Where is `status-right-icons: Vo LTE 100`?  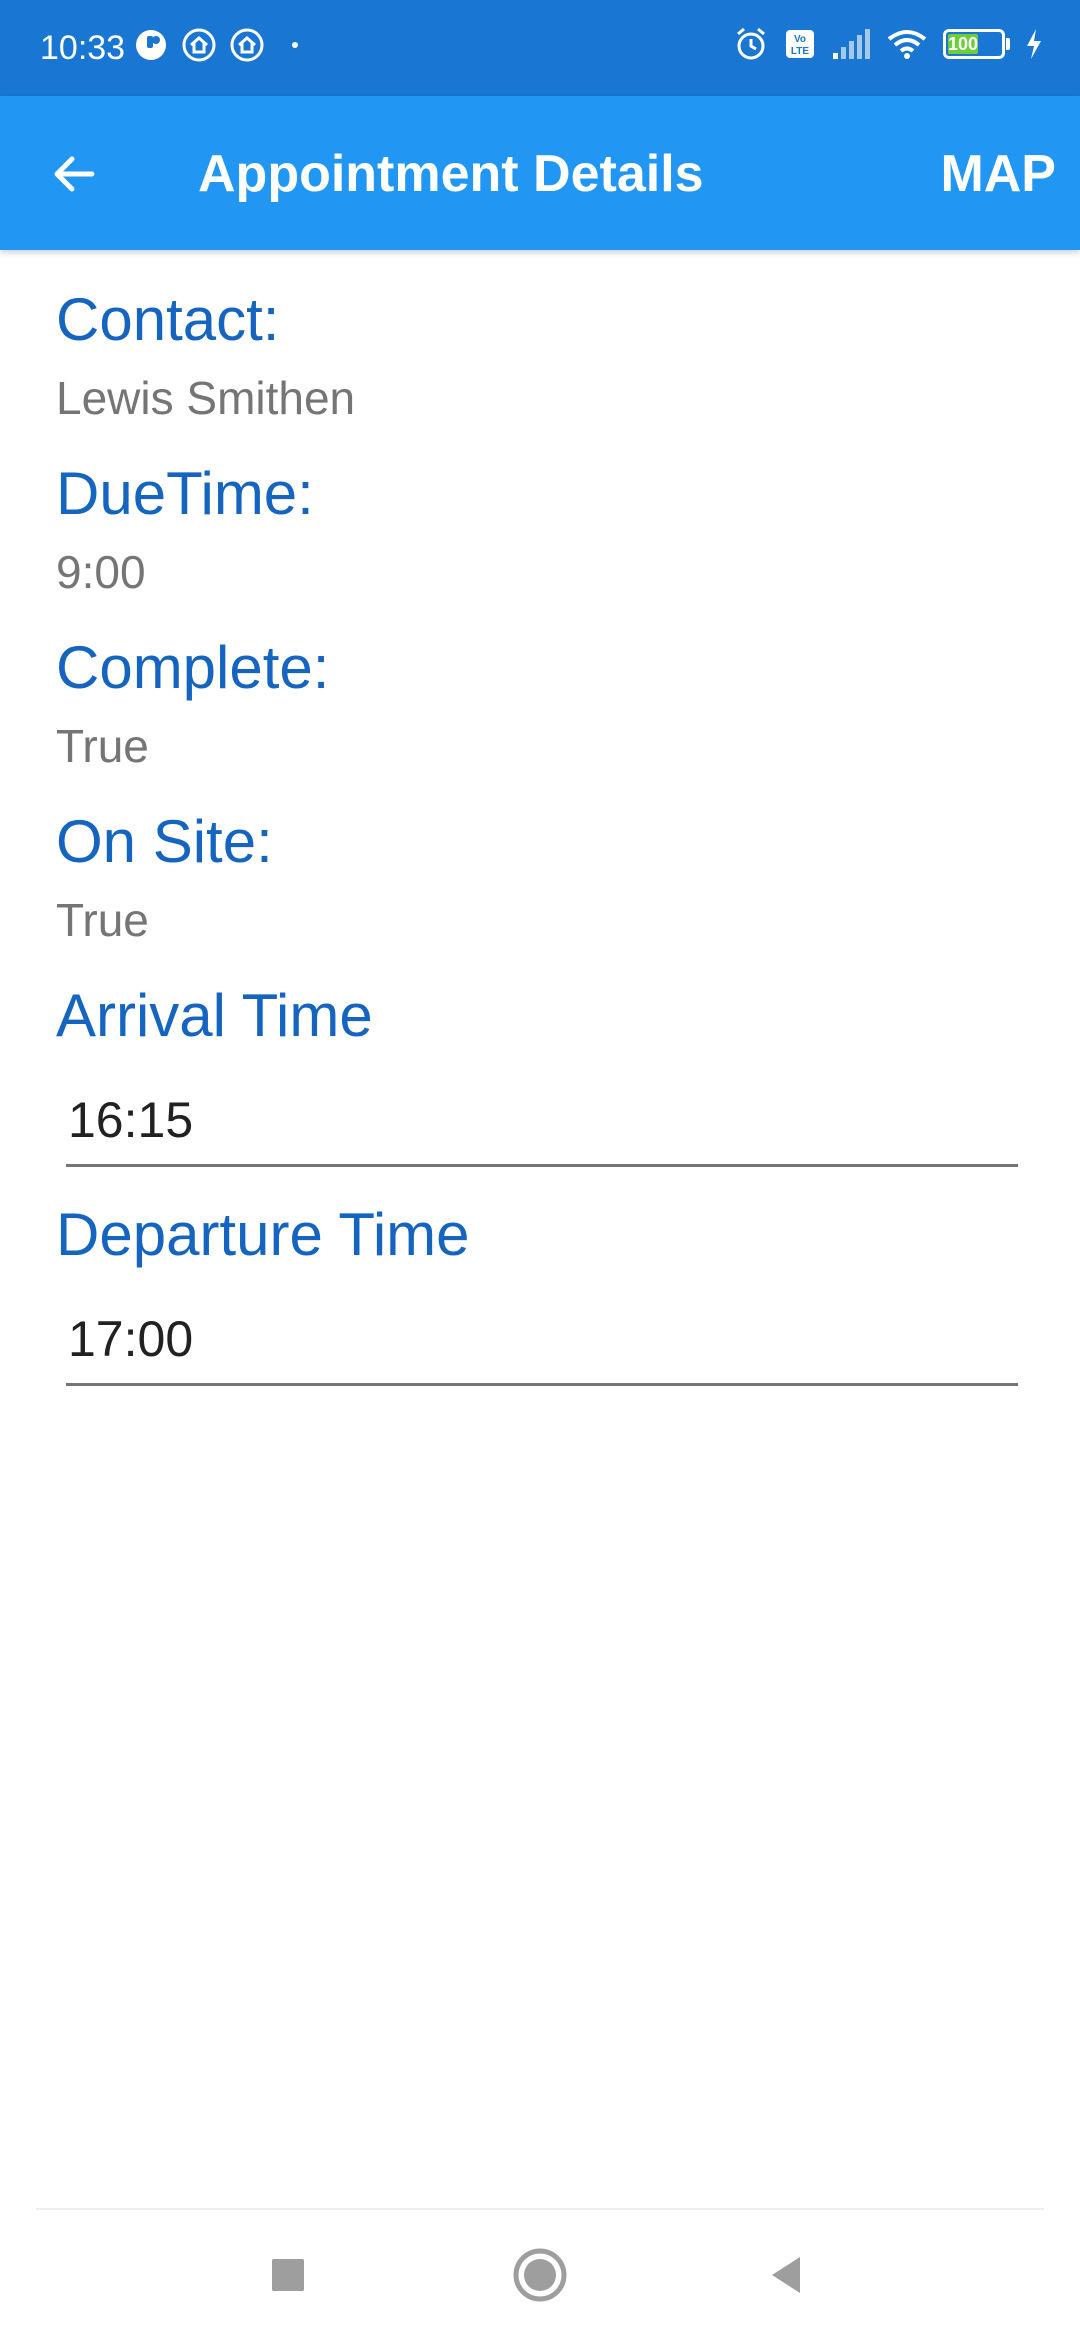 status-right-icons: Vo LTE 100 is located at coordinates (888, 44).